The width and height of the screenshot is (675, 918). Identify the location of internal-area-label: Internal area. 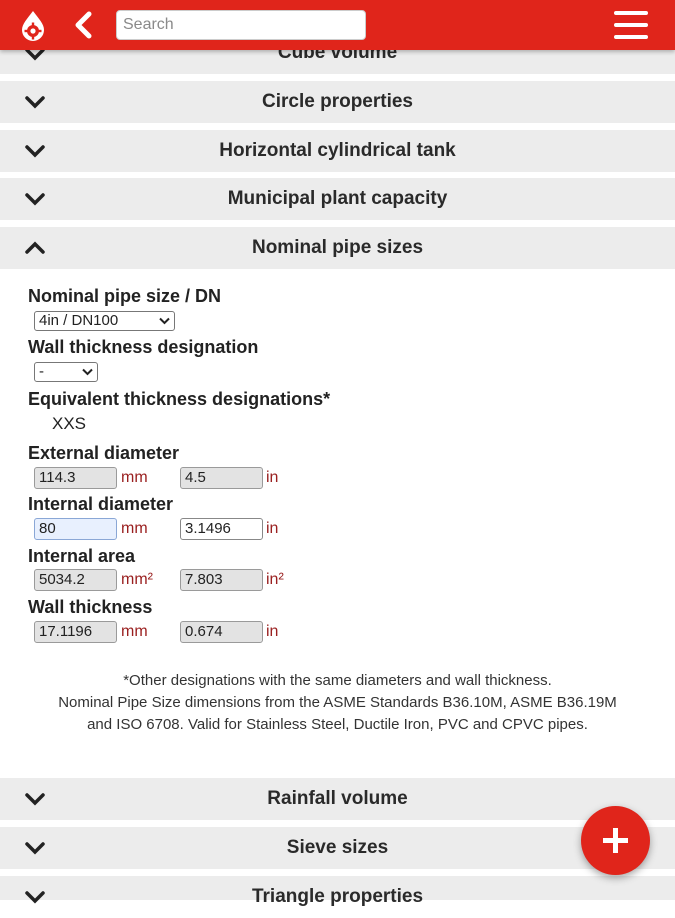
(82, 556).